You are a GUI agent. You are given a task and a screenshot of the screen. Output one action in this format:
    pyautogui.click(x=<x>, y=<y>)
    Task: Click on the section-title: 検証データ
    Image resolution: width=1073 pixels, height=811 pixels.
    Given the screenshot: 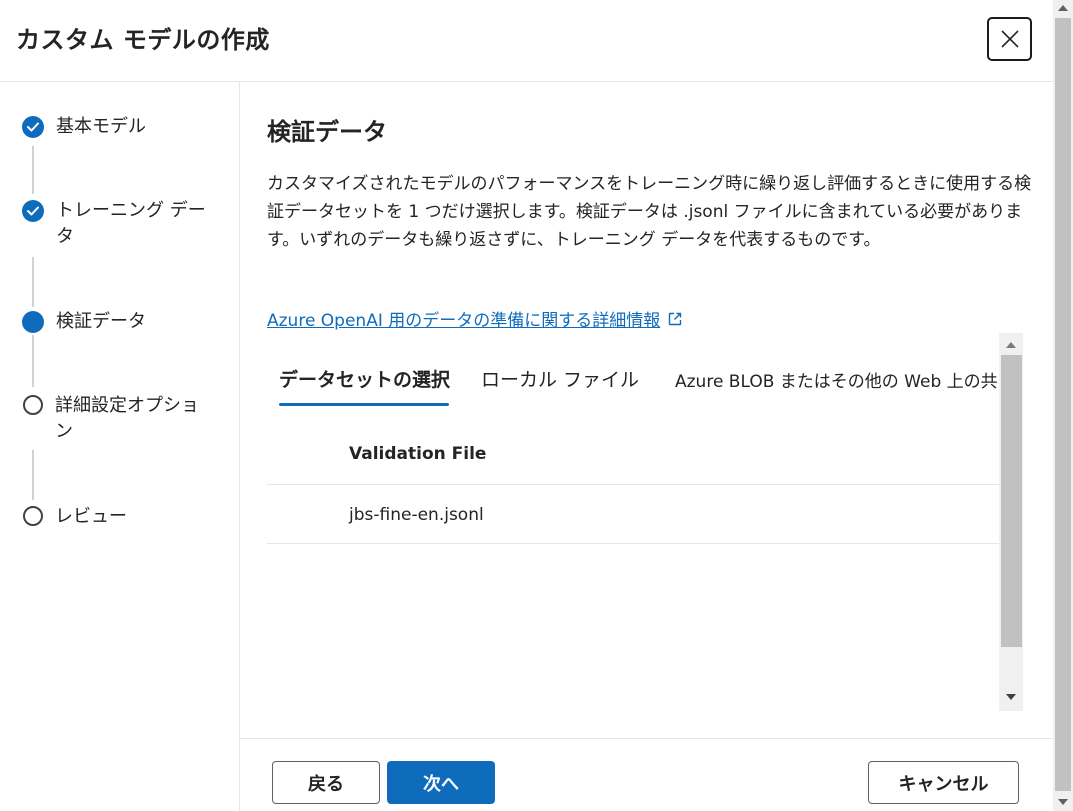 What is the action you would take?
    pyautogui.click(x=327, y=132)
    